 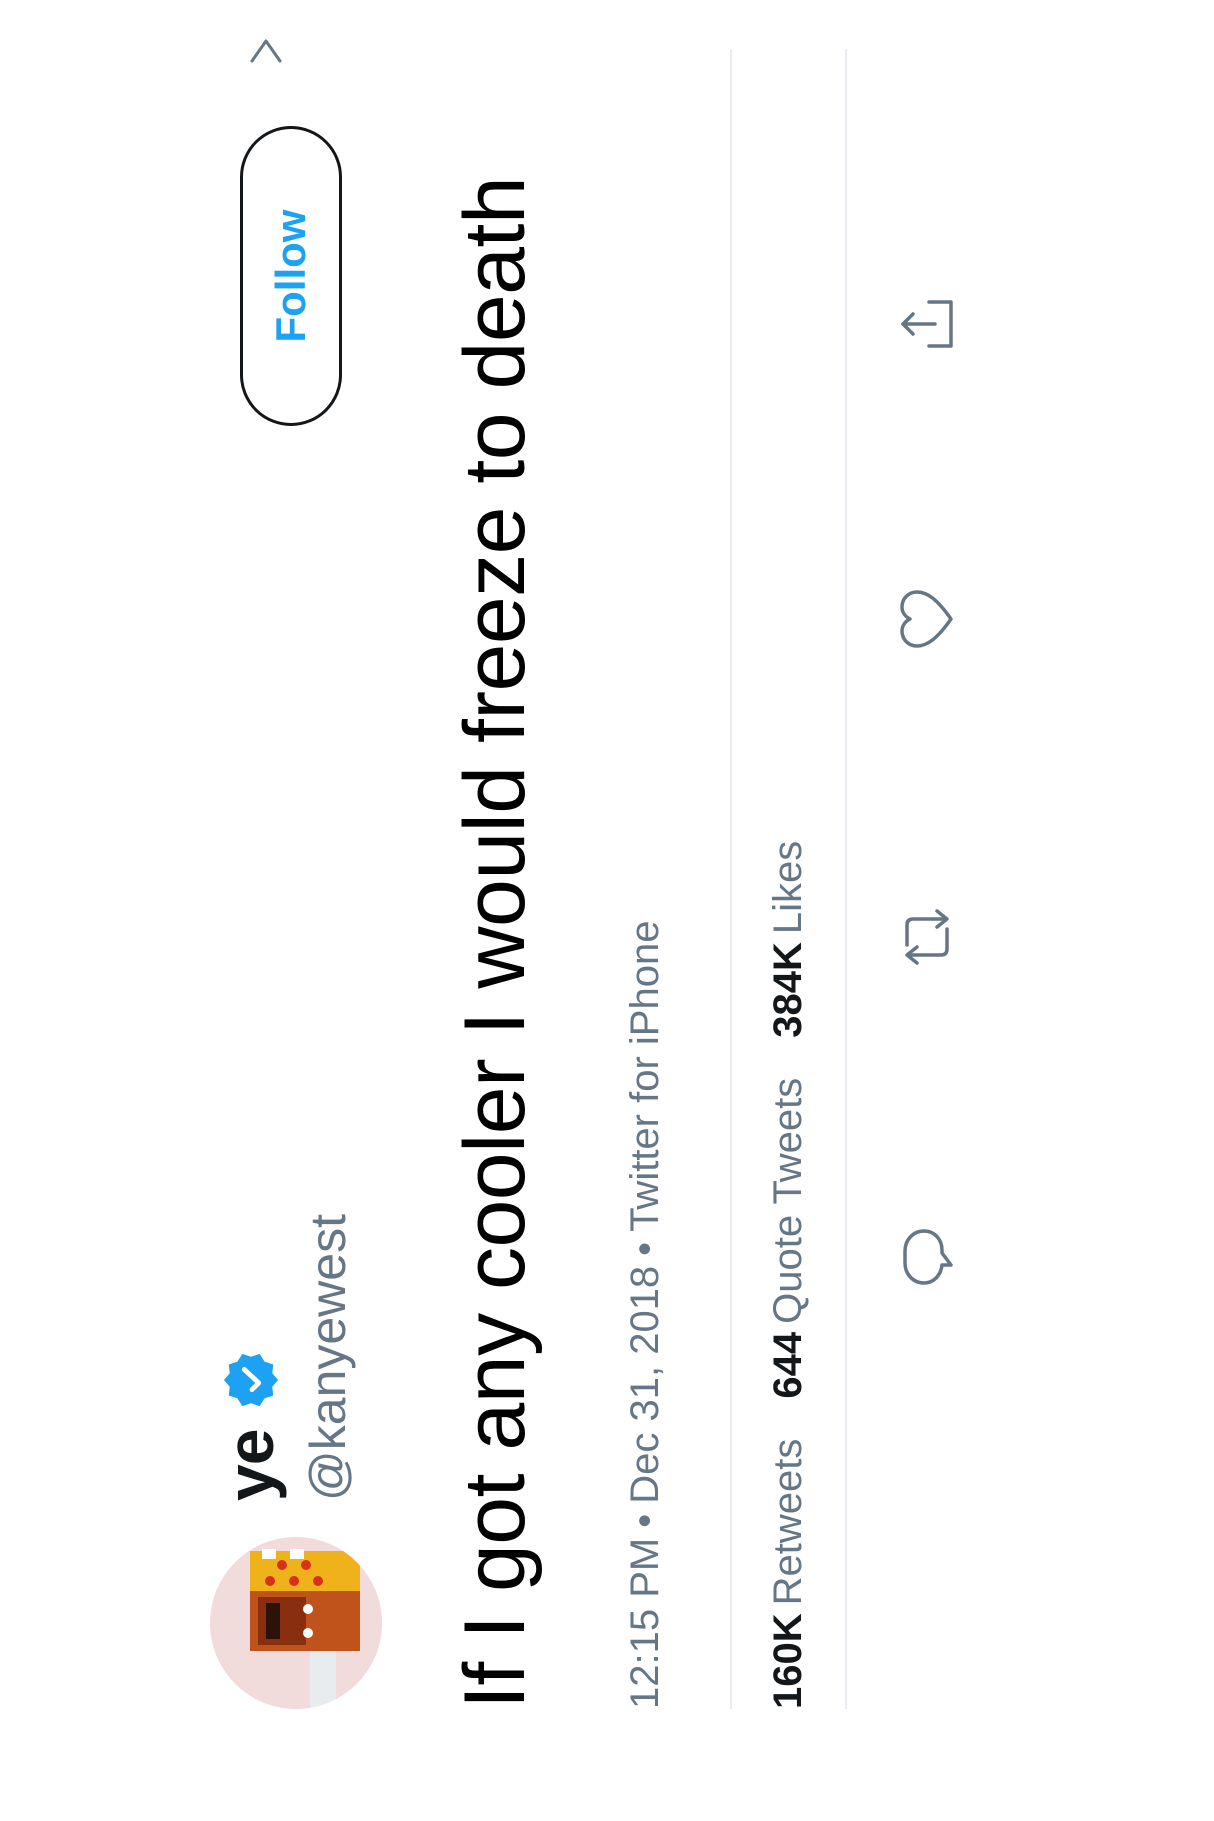 I want to click on retweets-stat: 160K Retweets, so click(x=788, y=1574).